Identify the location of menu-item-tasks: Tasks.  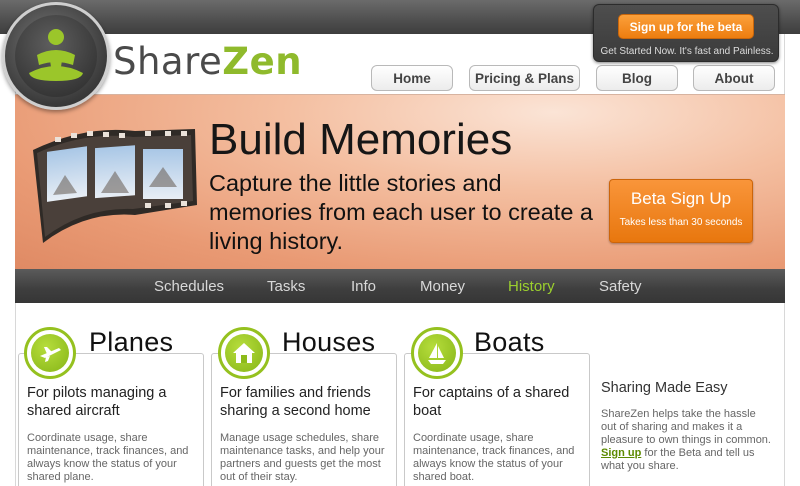
(286, 286).